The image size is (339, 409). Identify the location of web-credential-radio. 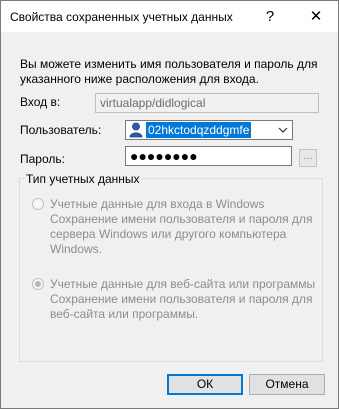
(38, 284).